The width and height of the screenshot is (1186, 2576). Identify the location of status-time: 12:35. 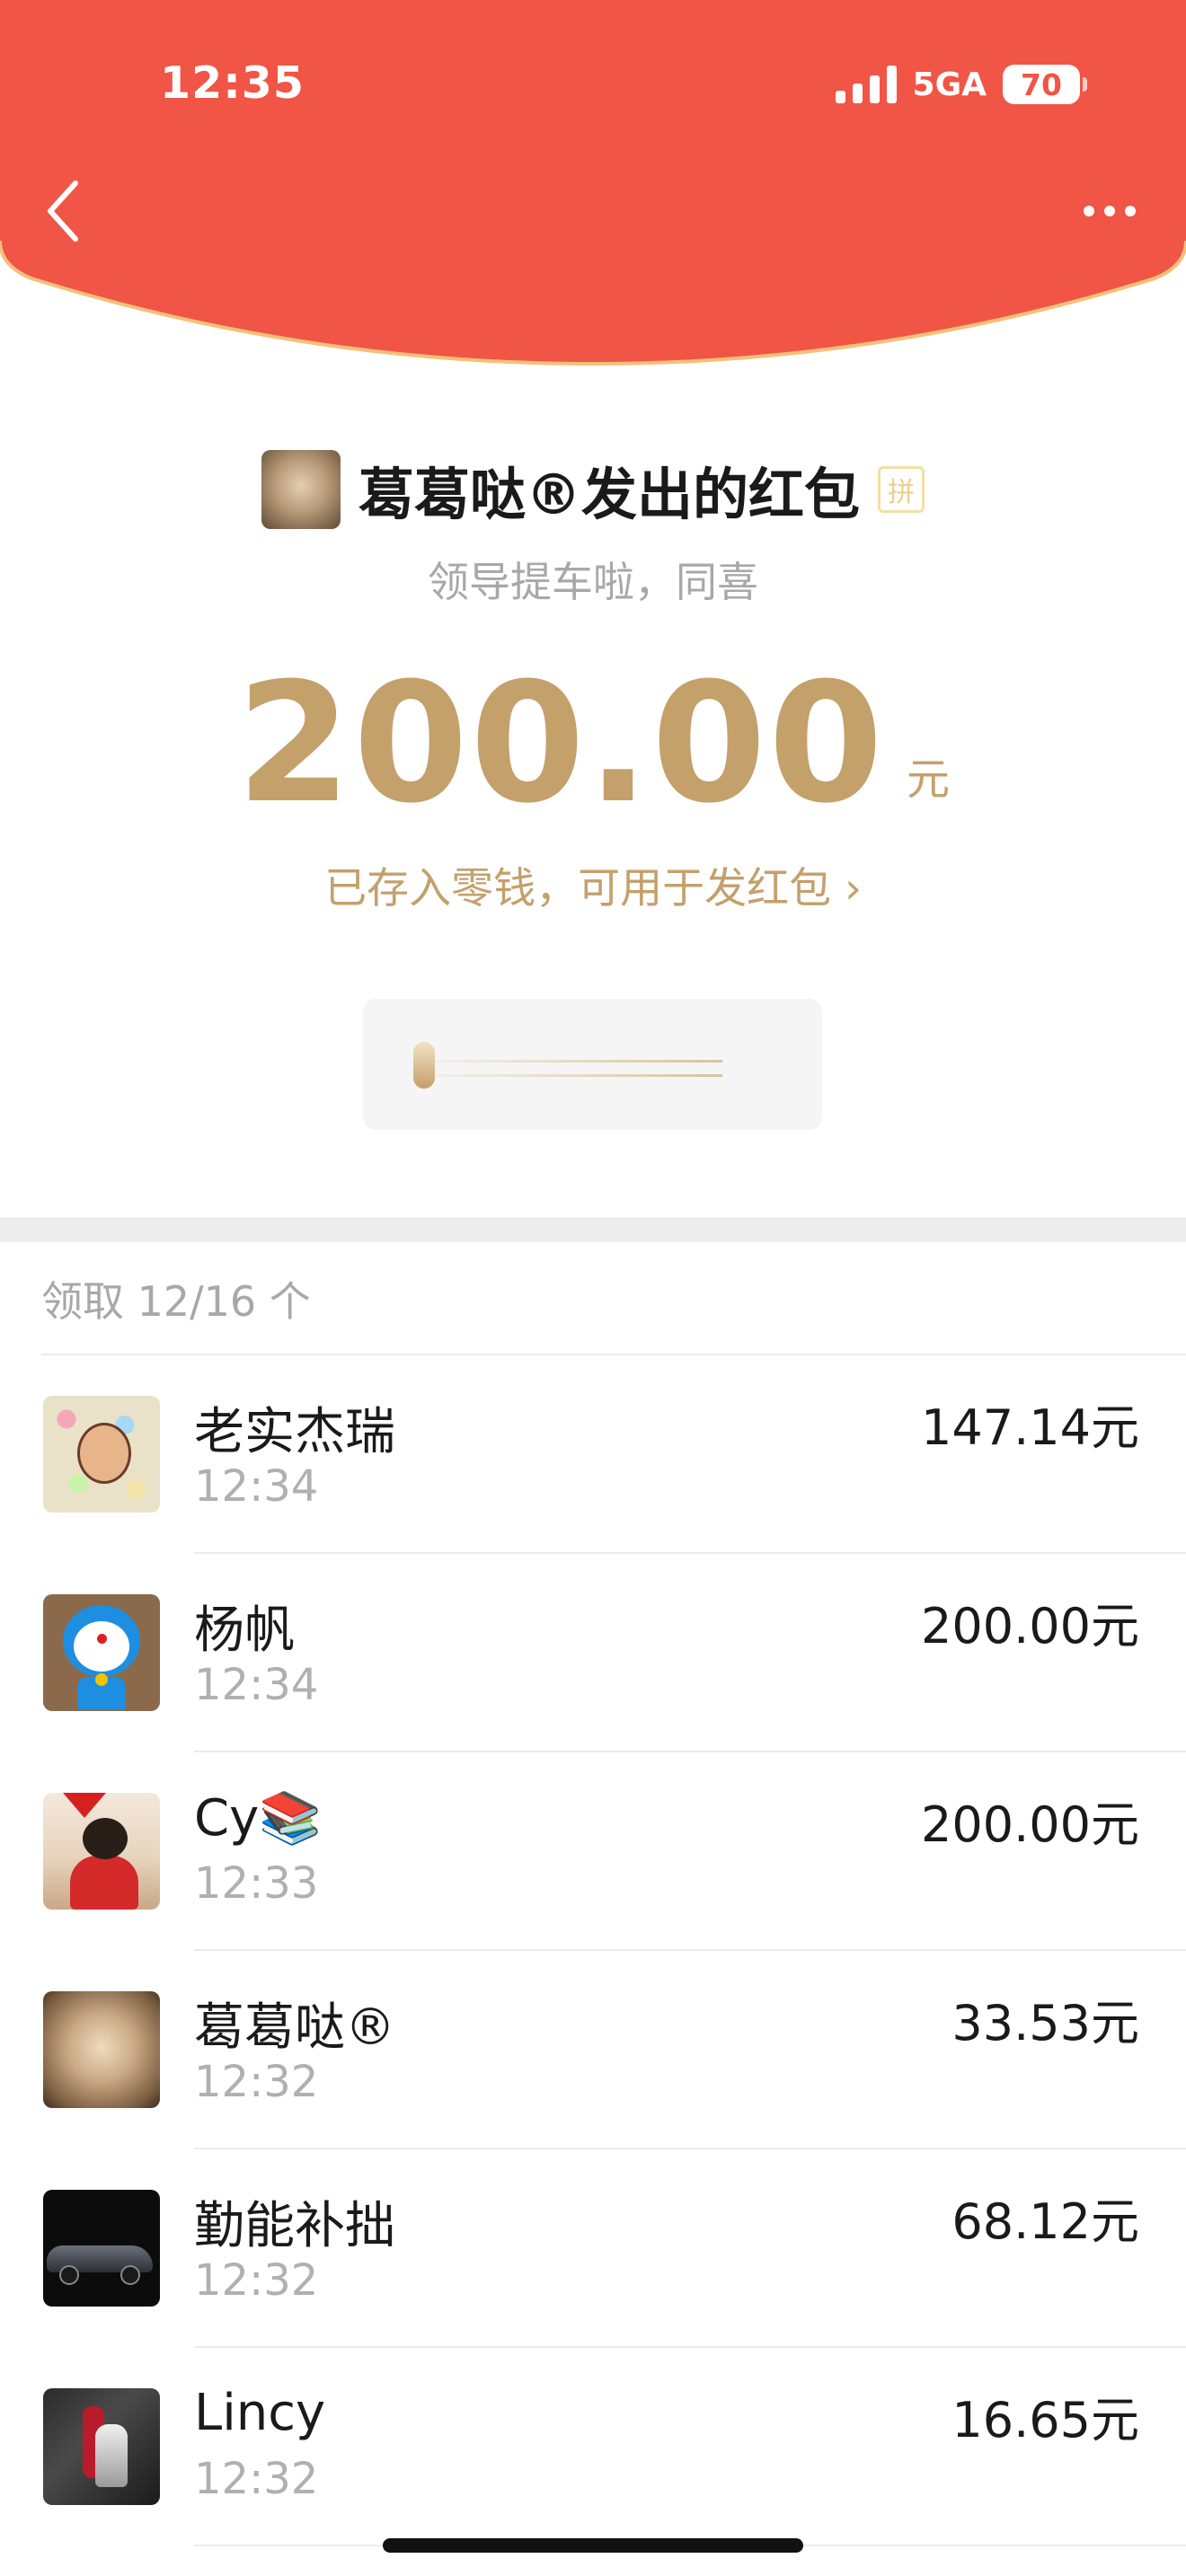
(232, 83).